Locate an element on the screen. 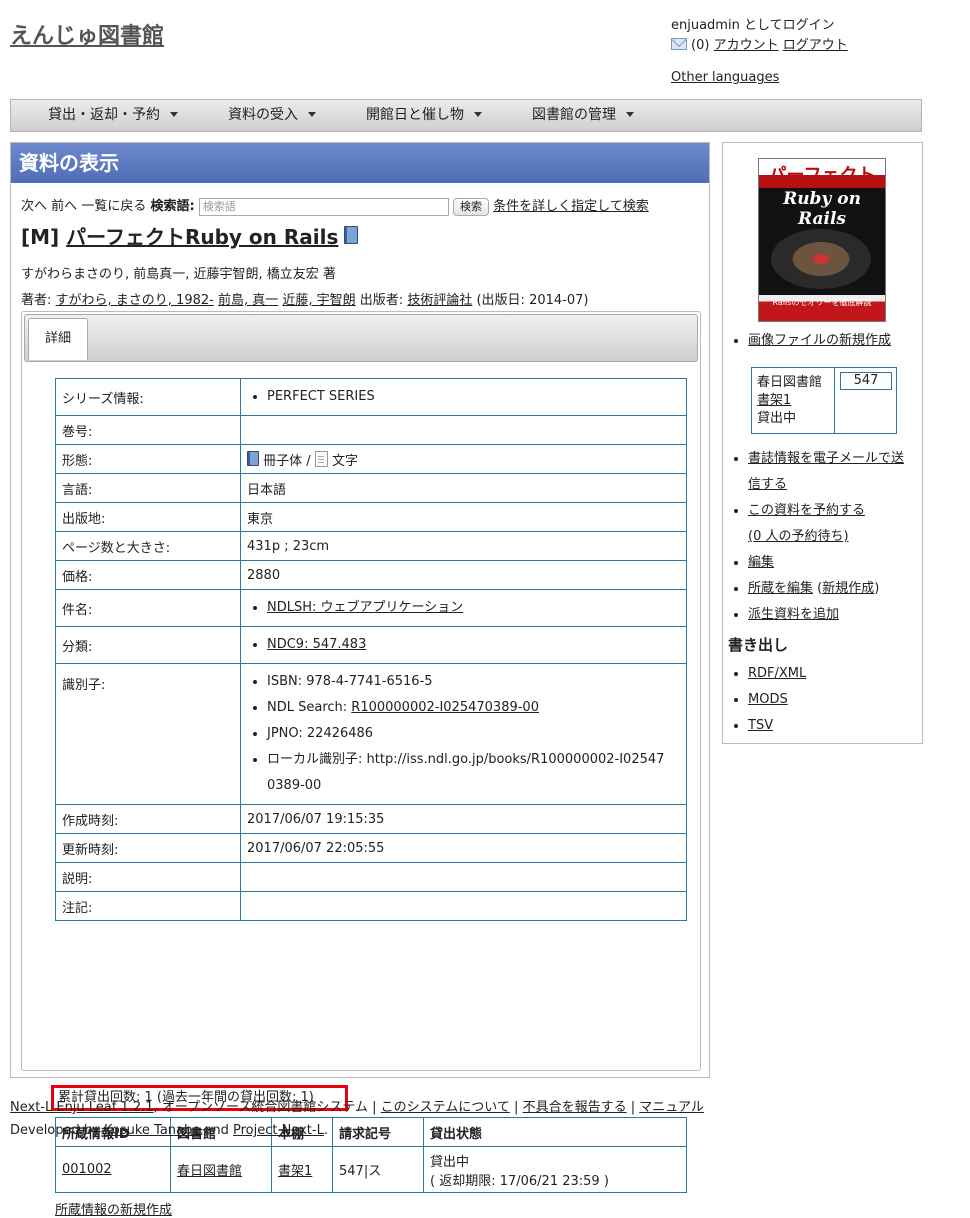 This screenshot has width=970, height=1218. other-languages-link: Other languages is located at coordinates (725, 77).